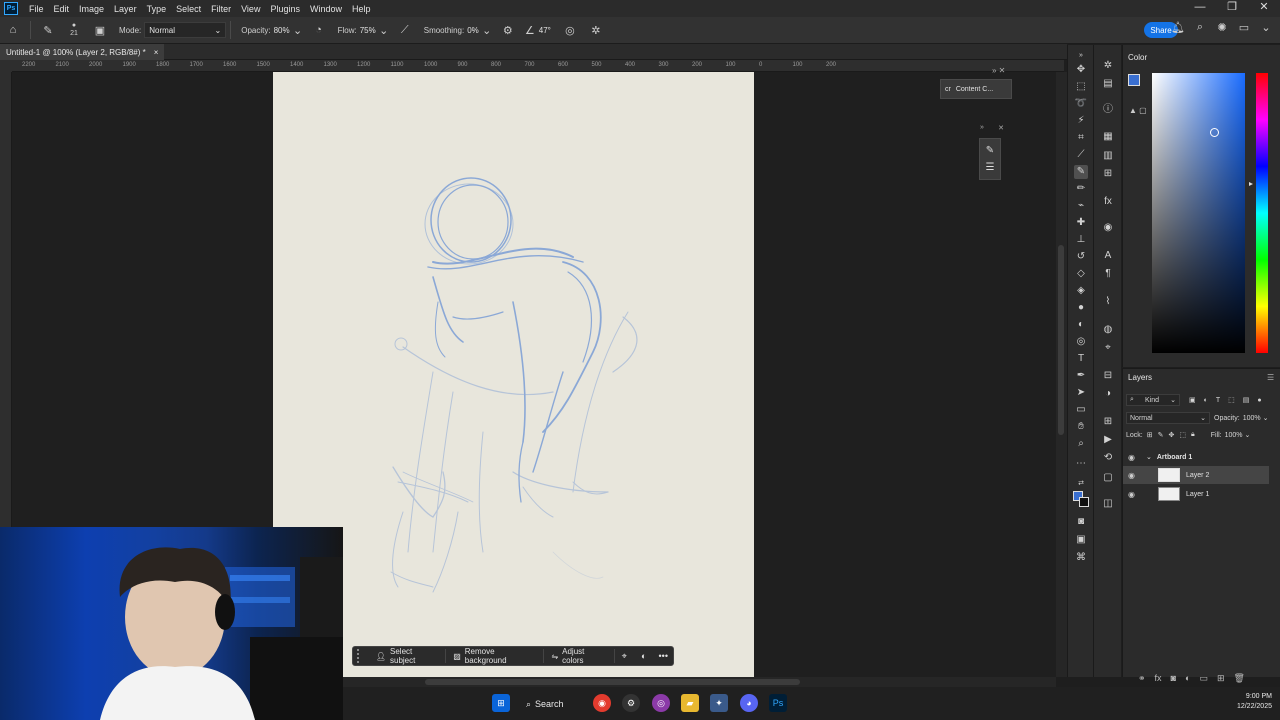  Describe the element at coordinates (1108, 478) in the screenshot. I see `comments-icon: ▢` at that location.